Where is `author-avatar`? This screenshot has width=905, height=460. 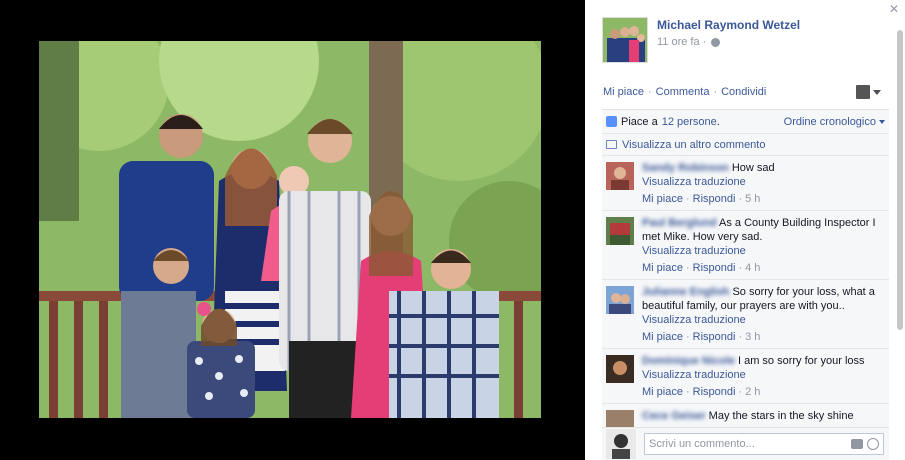
author-avatar is located at coordinates (625, 40).